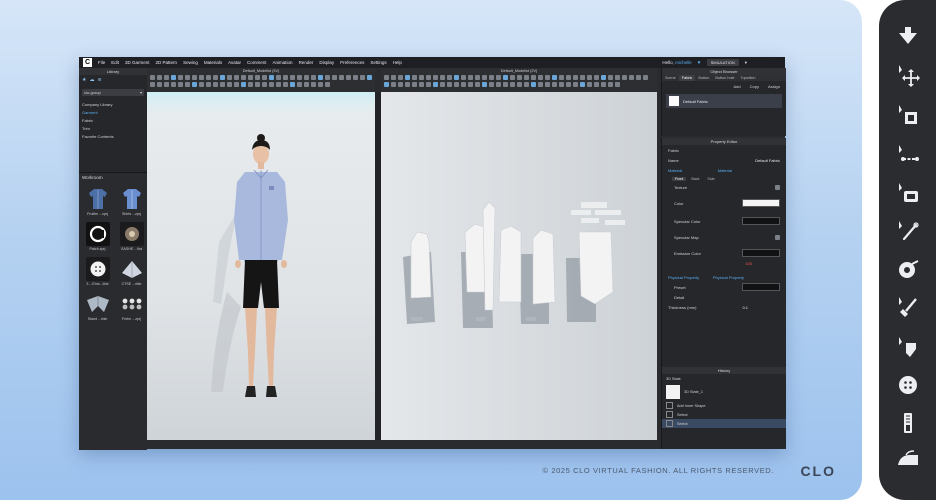  Describe the element at coordinates (670, 78) in the screenshot. I see `tab-scene: Scene` at that location.